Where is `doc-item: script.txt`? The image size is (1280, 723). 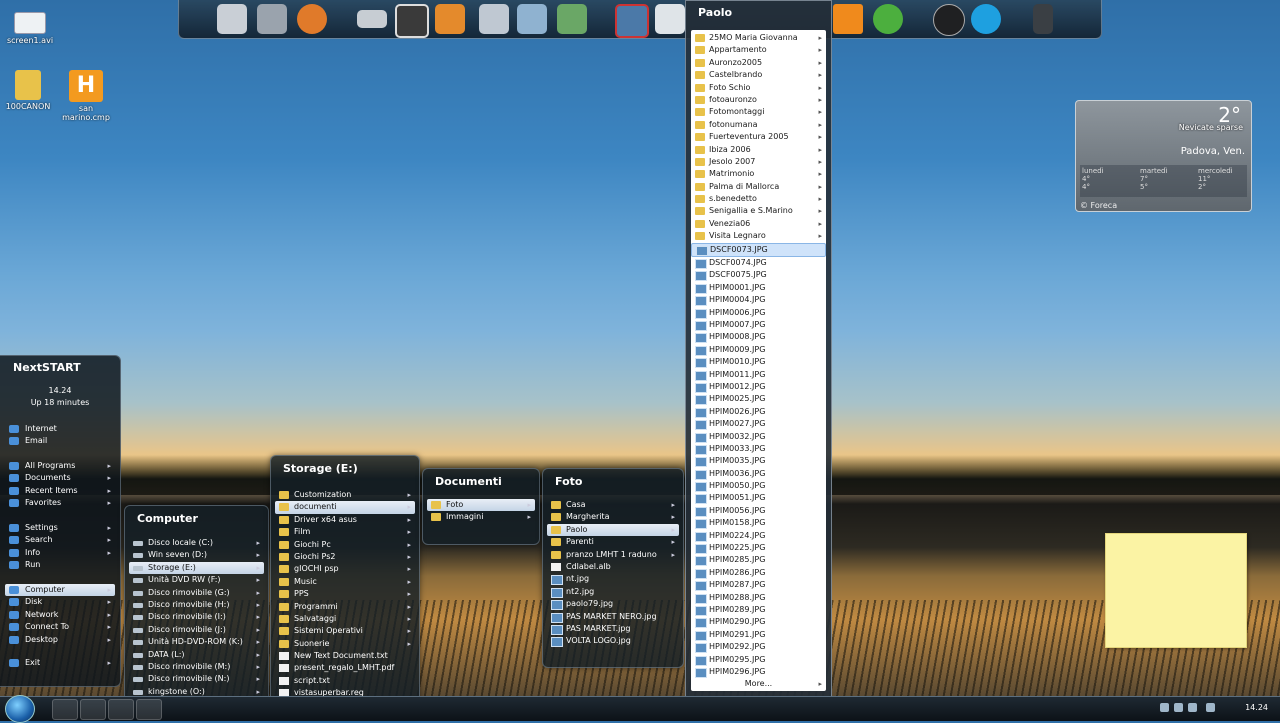 doc-item: script.txt is located at coordinates (345, 681).